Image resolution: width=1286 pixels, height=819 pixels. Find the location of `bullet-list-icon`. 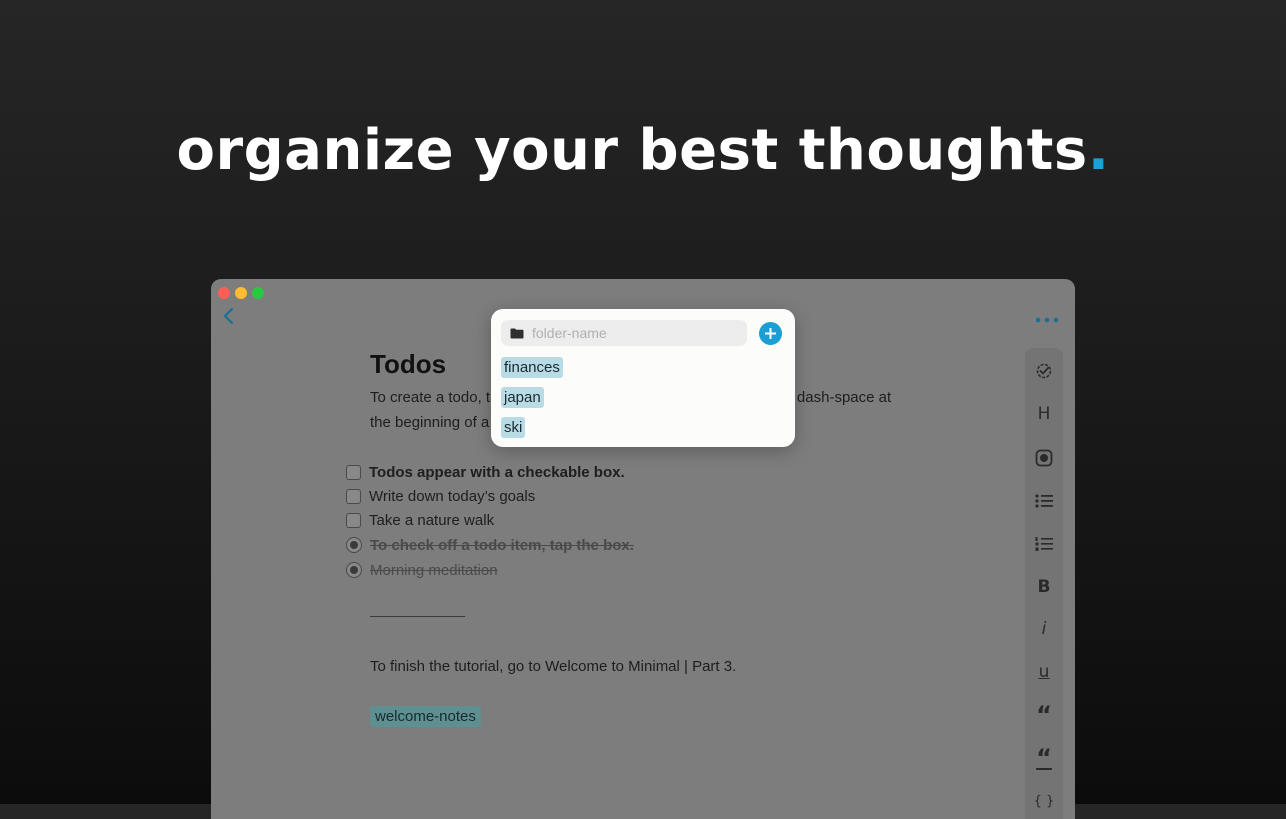

bullet-list-icon is located at coordinates (1044, 501).